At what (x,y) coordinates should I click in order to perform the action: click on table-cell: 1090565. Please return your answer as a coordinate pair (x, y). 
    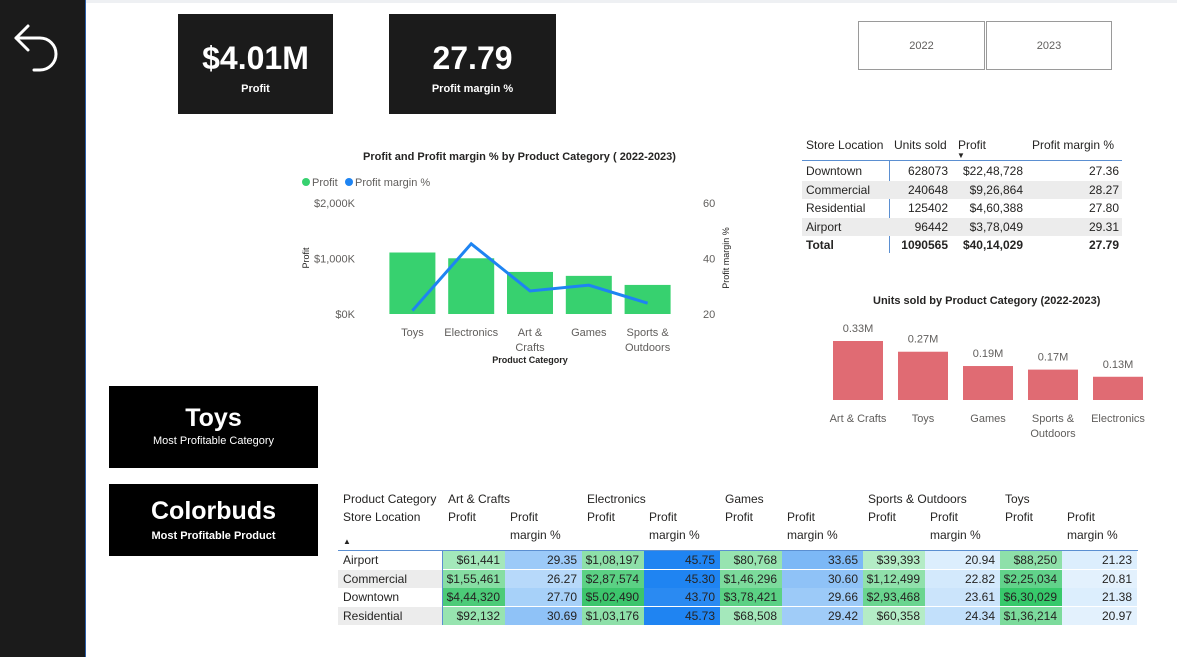
    Looking at the image, I should click on (924, 245).